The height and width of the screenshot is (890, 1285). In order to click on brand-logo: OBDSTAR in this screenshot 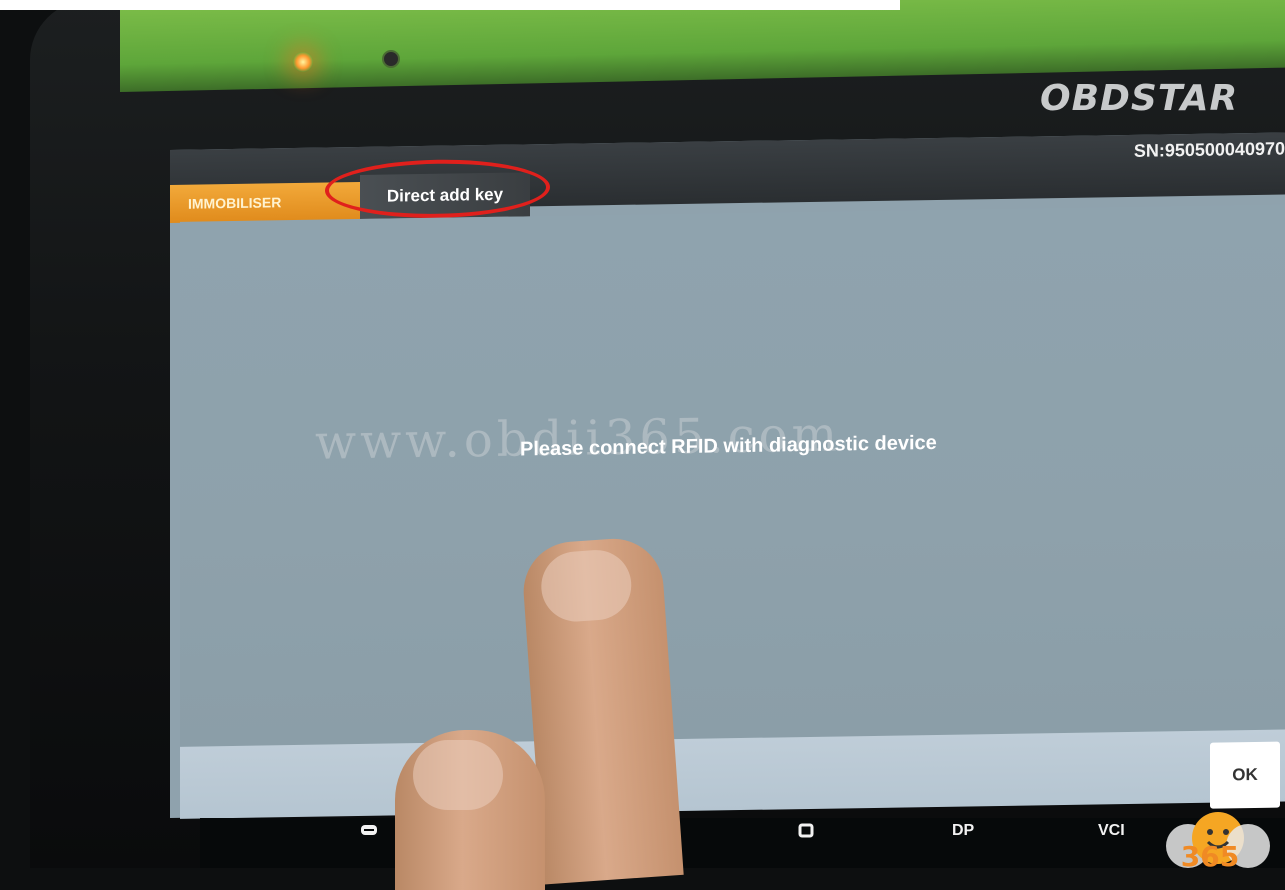, I will do `click(1139, 98)`.